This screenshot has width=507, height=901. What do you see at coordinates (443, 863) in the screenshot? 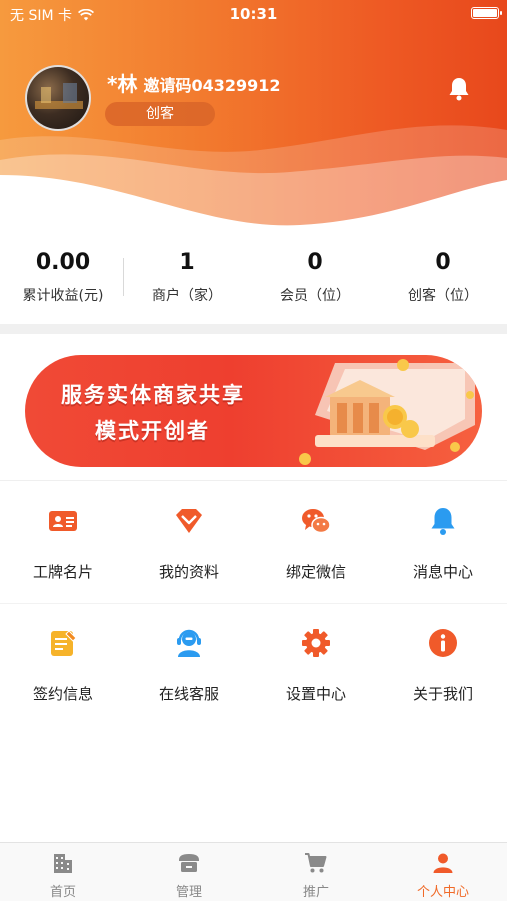
I see `person-icon` at bounding box center [443, 863].